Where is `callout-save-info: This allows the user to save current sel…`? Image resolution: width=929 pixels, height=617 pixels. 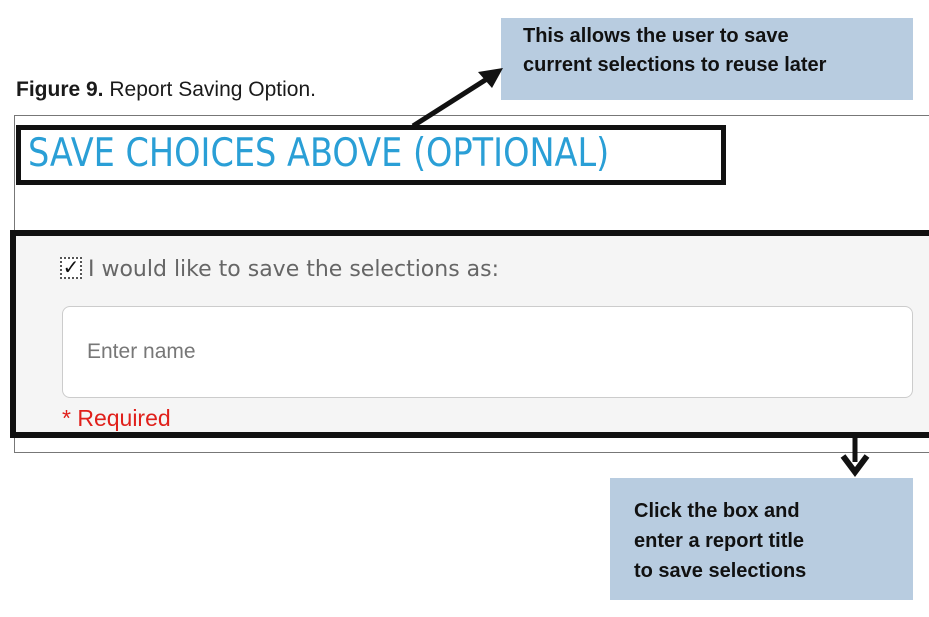
callout-save-info: This allows the user to save current sel… is located at coordinates (707, 59).